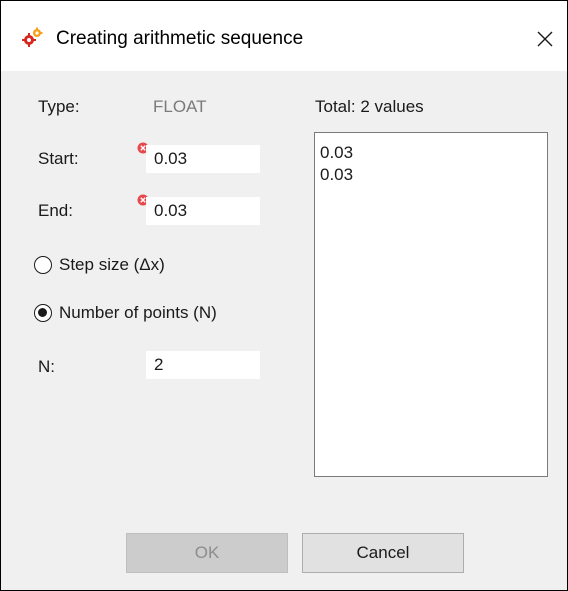 This screenshot has width=568, height=591. What do you see at coordinates (203, 365) in the screenshot?
I see `n-field: 2` at bounding box center [203, 365].